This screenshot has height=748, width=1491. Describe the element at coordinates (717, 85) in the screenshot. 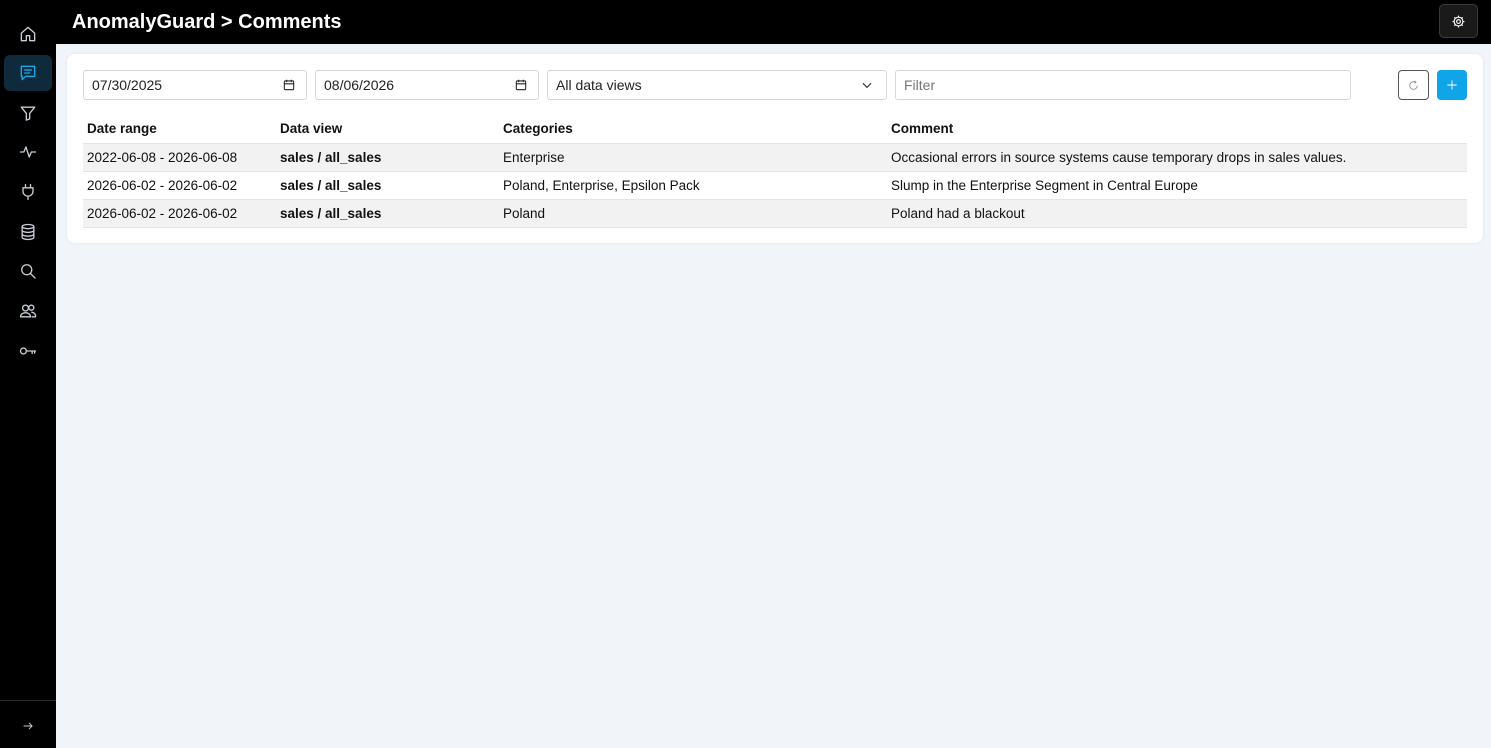

I see `data-view-select: All data views` at that location.